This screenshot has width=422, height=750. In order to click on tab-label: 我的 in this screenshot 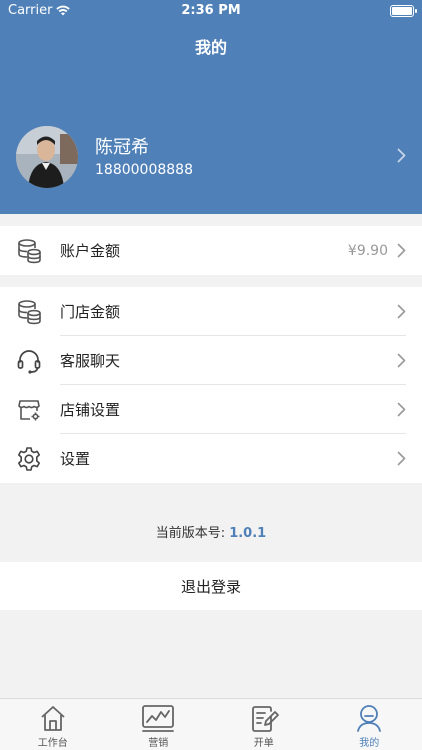, I will do `click(369, 743)`.